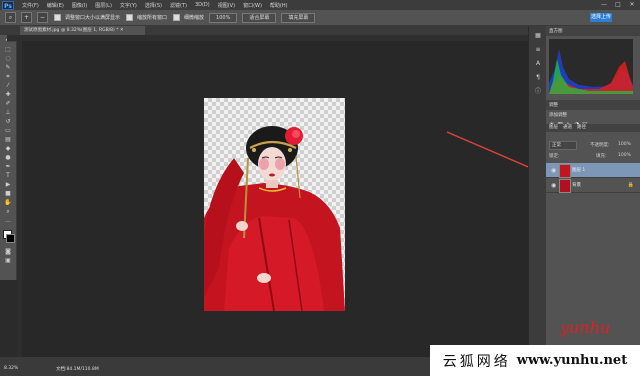 This screenshot has height=376, width=640. Describe the element at coordinates (55, 5) in the screenshot. I see `menu-edit: 编辑(E)` at that location.